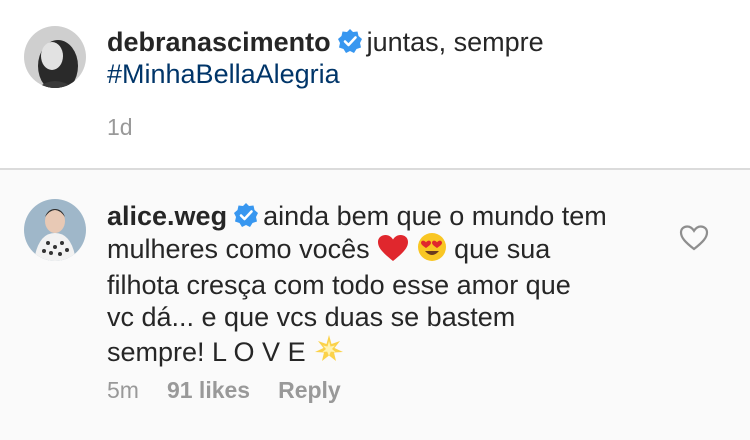  What do you see at coordinates (309, 390) in the screenshot?
I see `reply-button: Reply` at bounding box center [309, 390].